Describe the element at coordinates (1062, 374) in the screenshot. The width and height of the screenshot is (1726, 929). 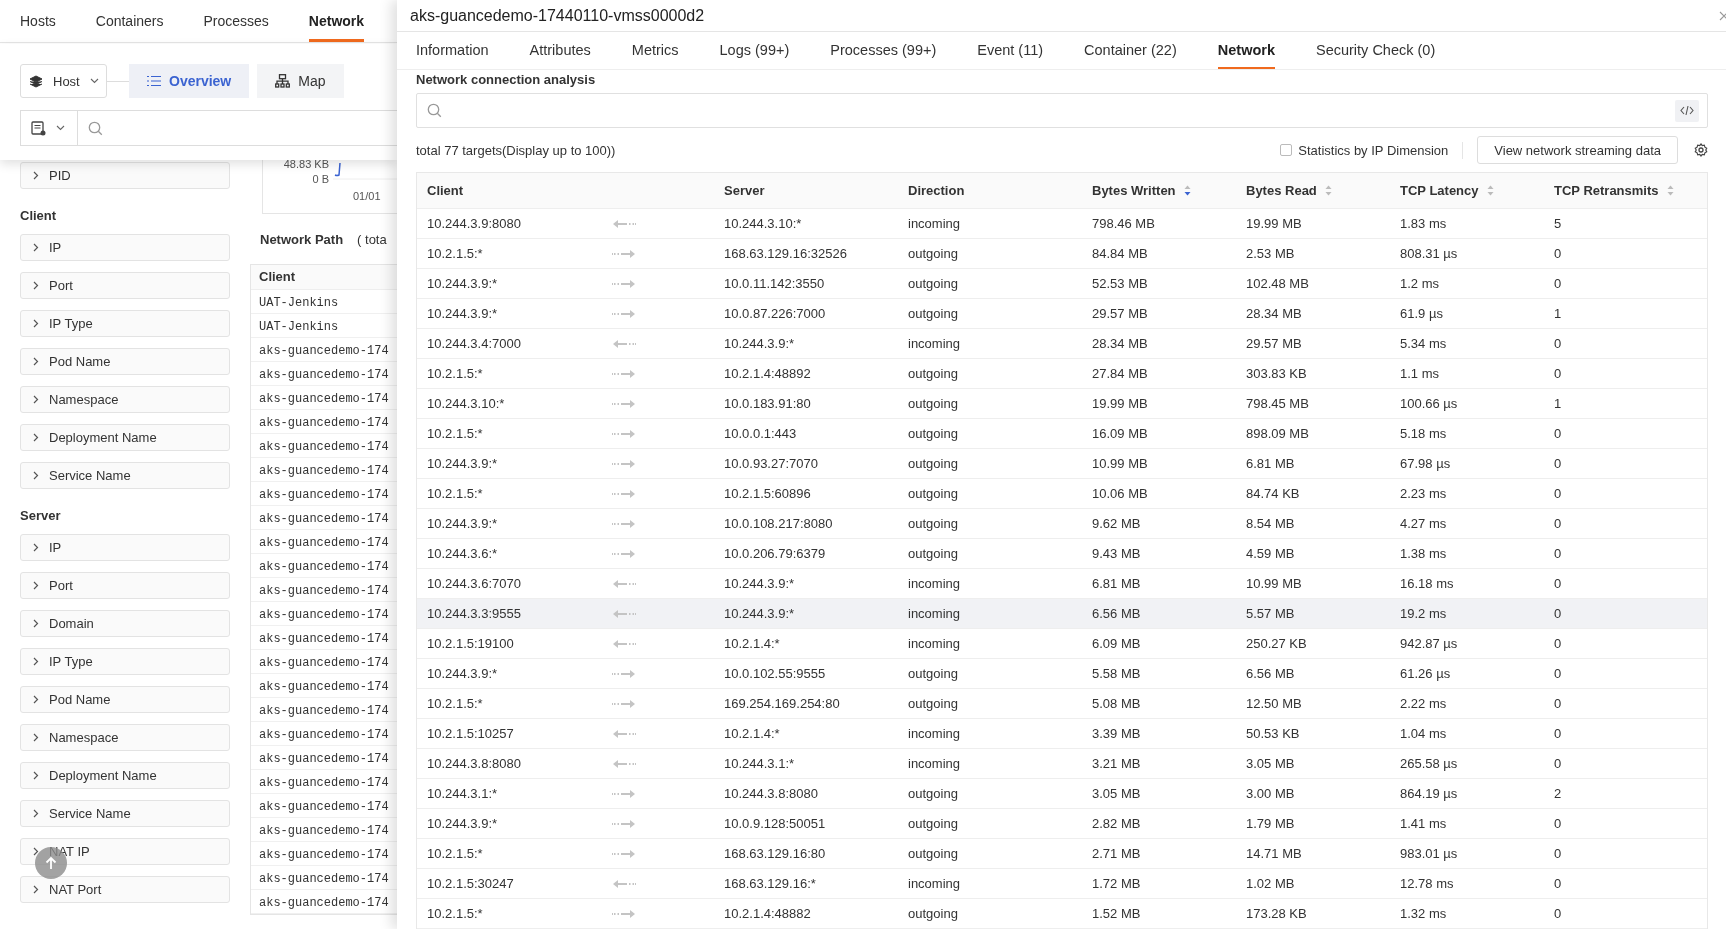
I see `table-row: 10.2.1.5:* 10.2.1.4:48892 outgoing 27.84 MB 303.83 KB 1.1 ms 0` at that location.